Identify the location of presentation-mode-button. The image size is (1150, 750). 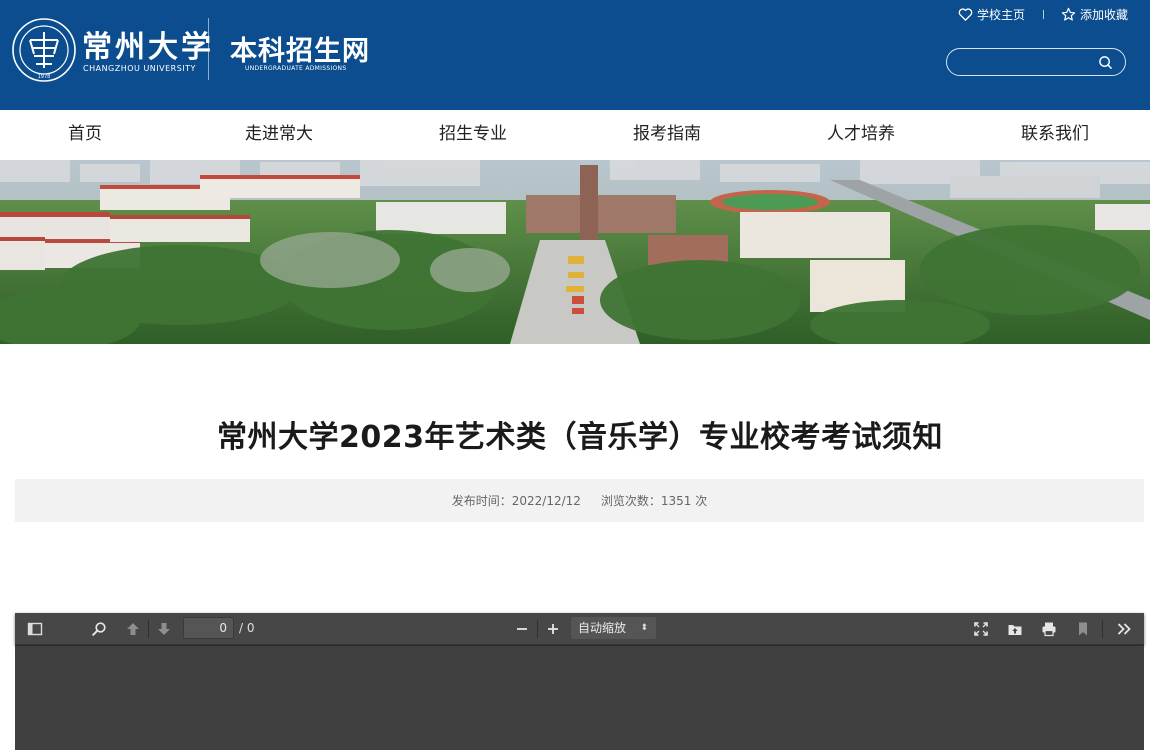
(981, 629).